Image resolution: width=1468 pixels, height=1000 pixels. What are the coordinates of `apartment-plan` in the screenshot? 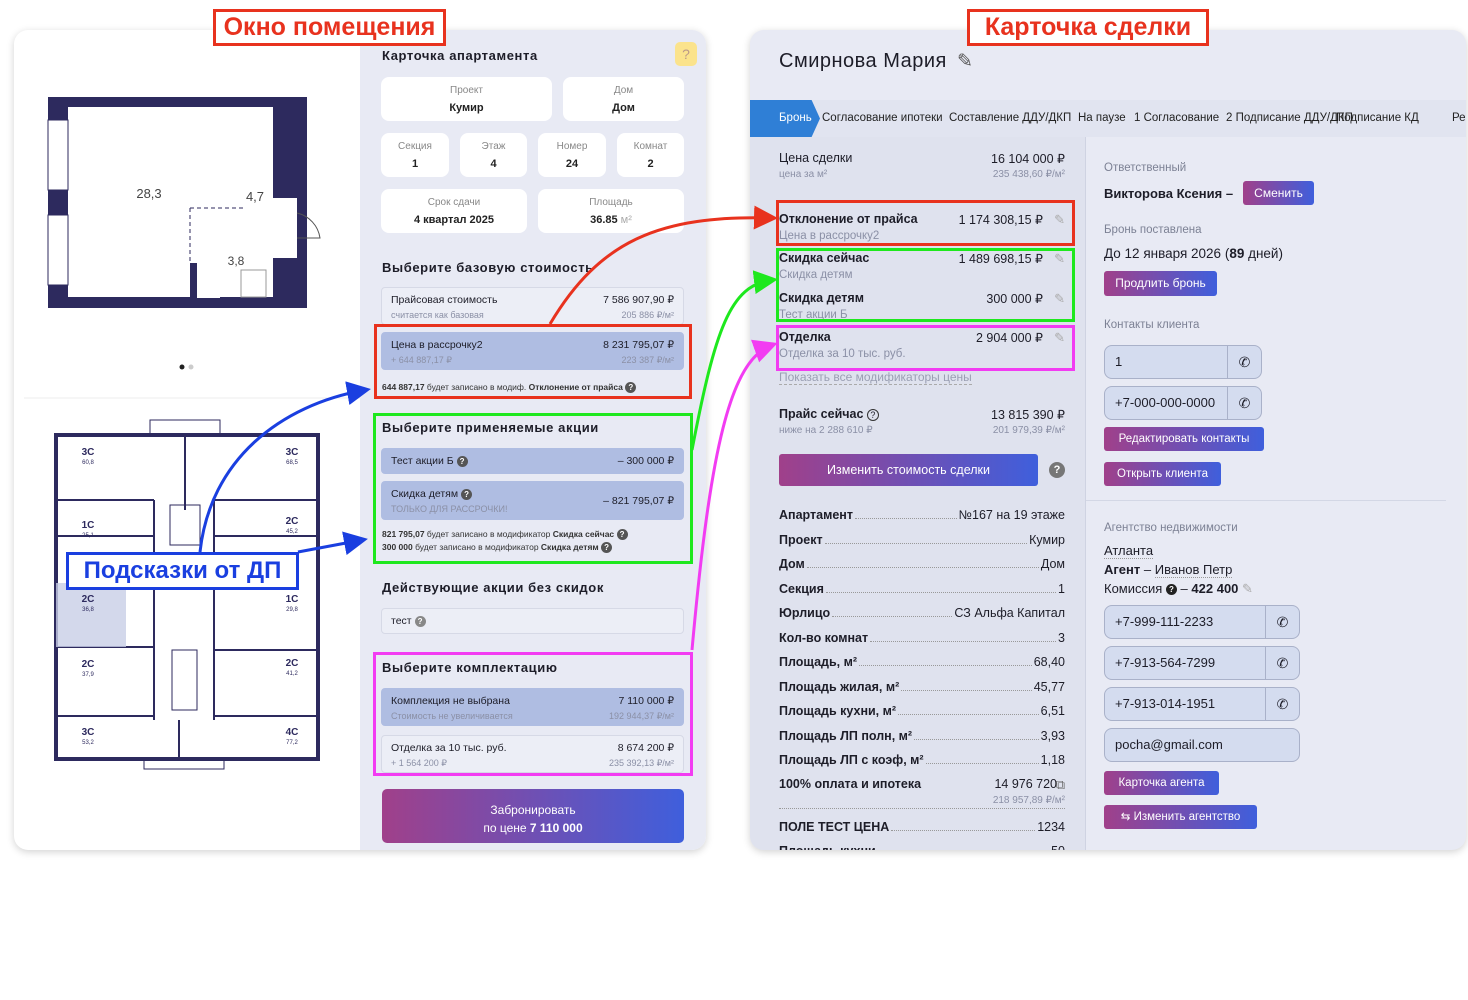 It's located at (184, 202).